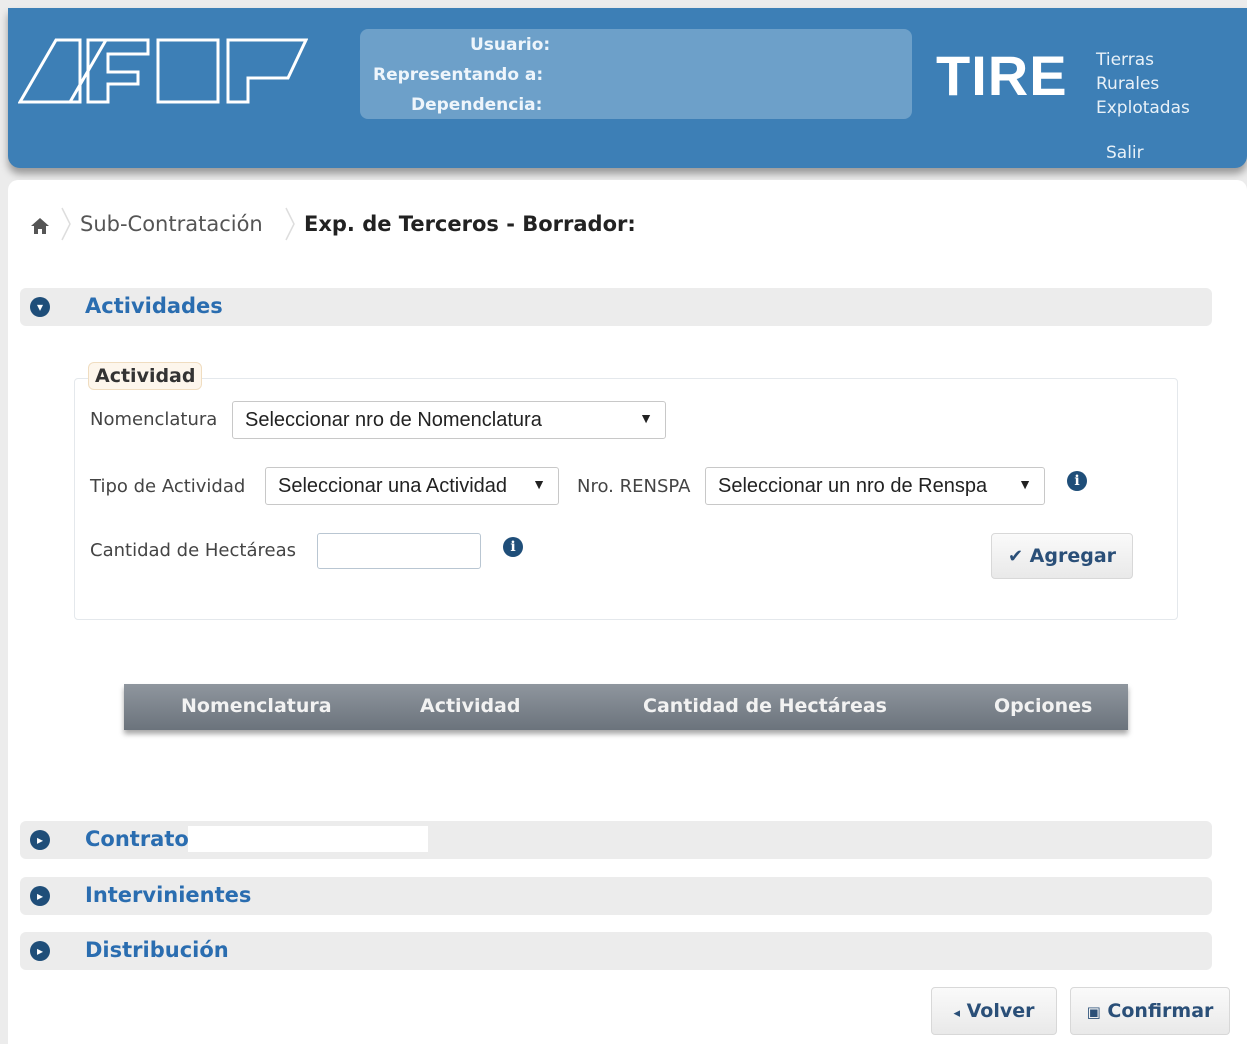 The image size is (1247, 1044). What do you see at coordinates (1002, 75) in the screenshot?
I see `app-name: TIRE` at bounding box center [1002, 75].